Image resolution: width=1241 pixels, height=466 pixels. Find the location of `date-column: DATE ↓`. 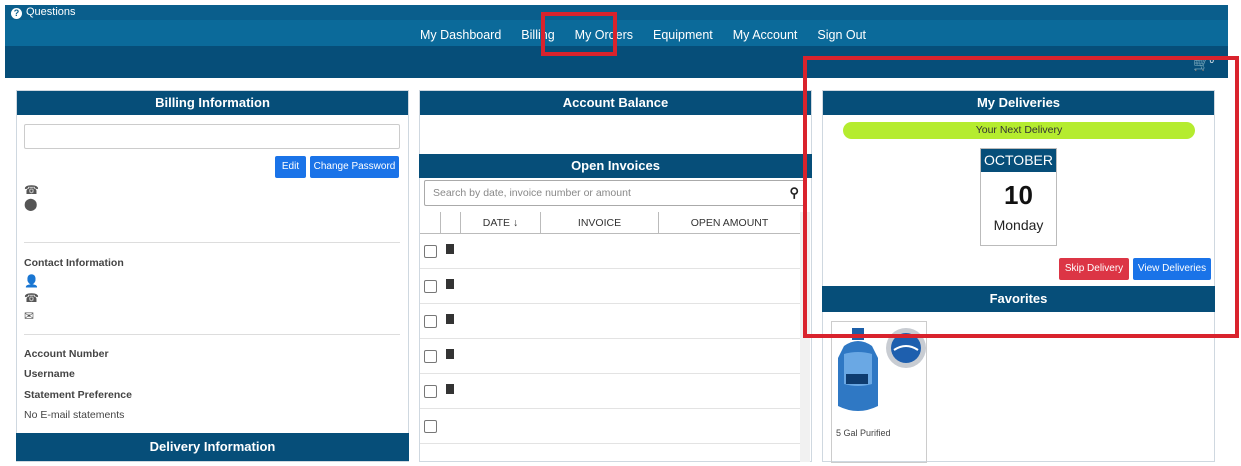

date-column: DATE ↓ is located at coordinates (500, 223).